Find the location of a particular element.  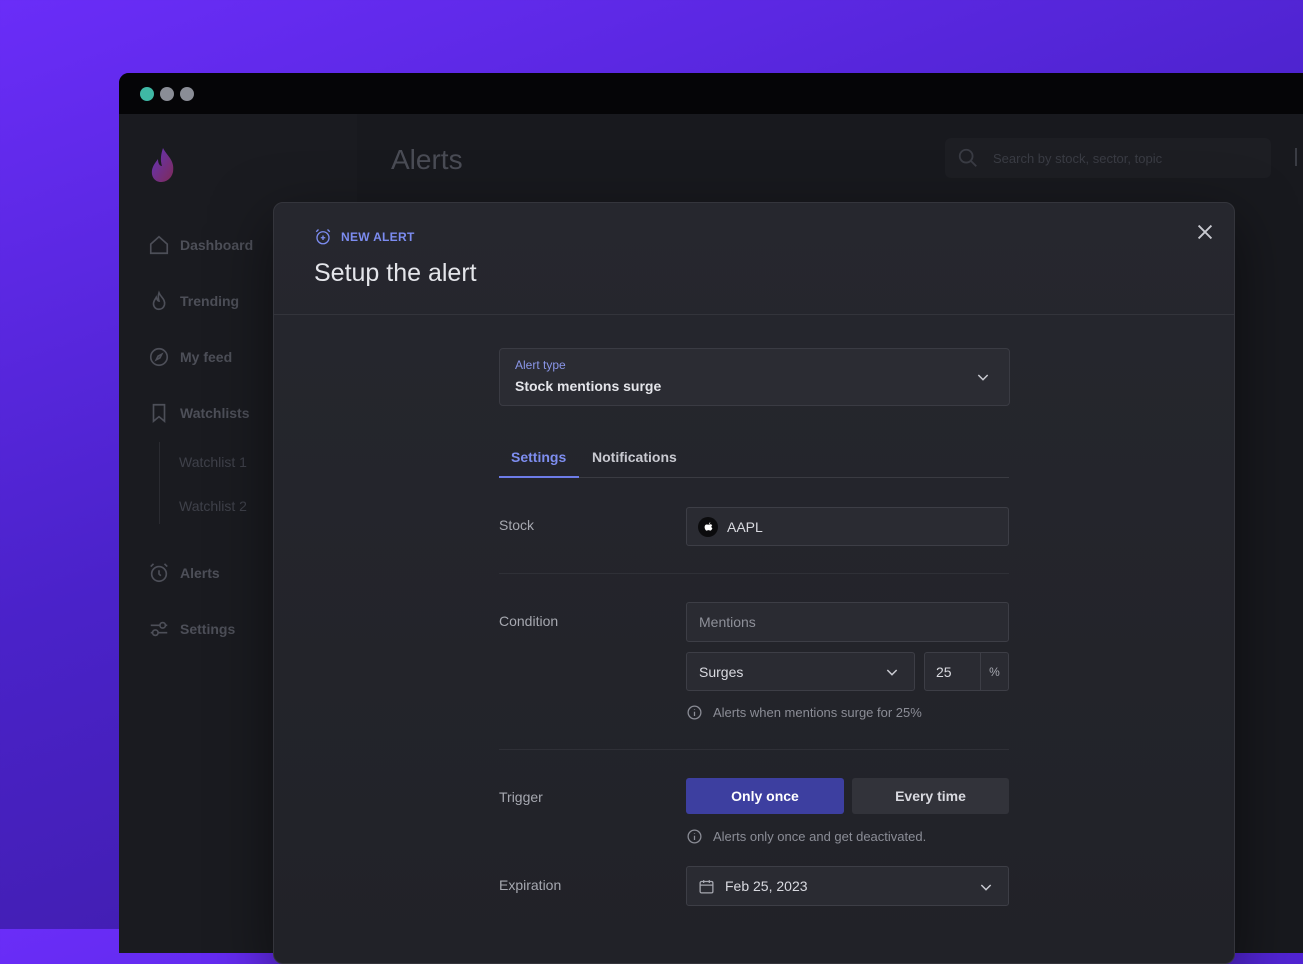

condition-hint: Alerts when mentions surge for 25% is located at coordinates (804, 712).